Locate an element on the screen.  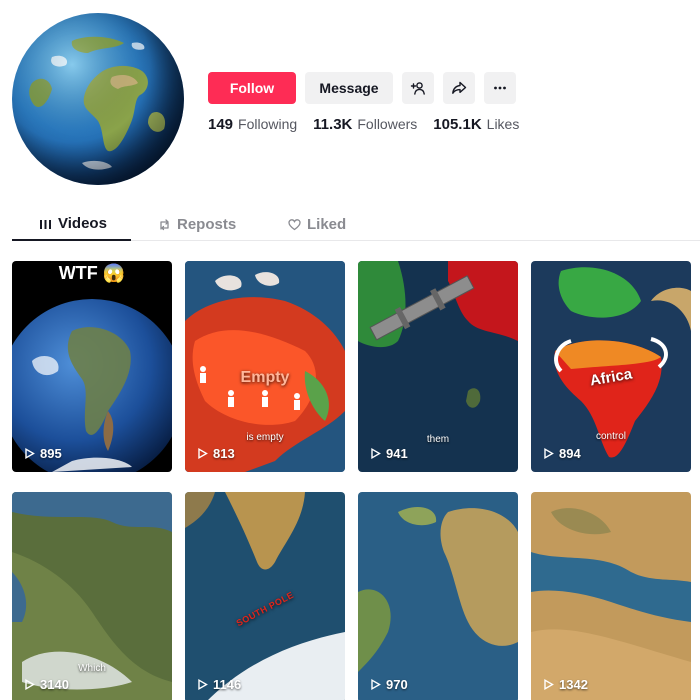
tab-reposts-label: Reposts is located at coordinates (207, 224).